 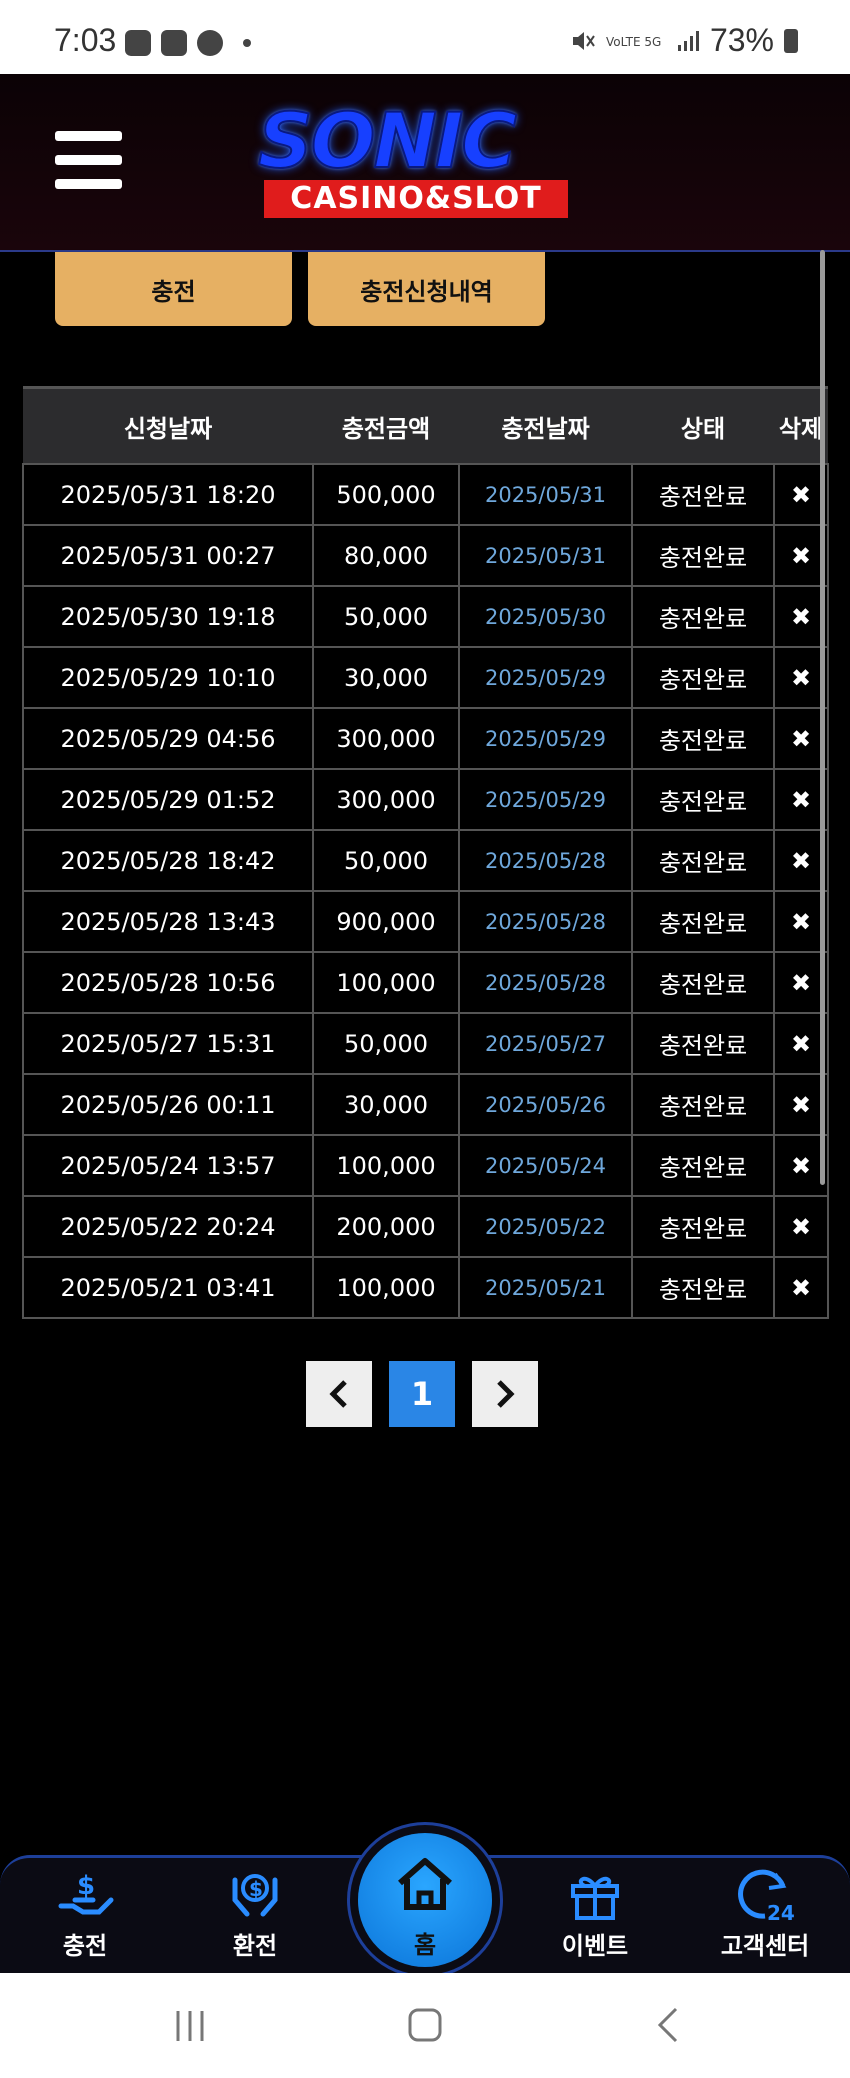 What do you see at coordinates (188, 43) in the screenshot?
I see `notification-icons` at bounding box center [188, 43].